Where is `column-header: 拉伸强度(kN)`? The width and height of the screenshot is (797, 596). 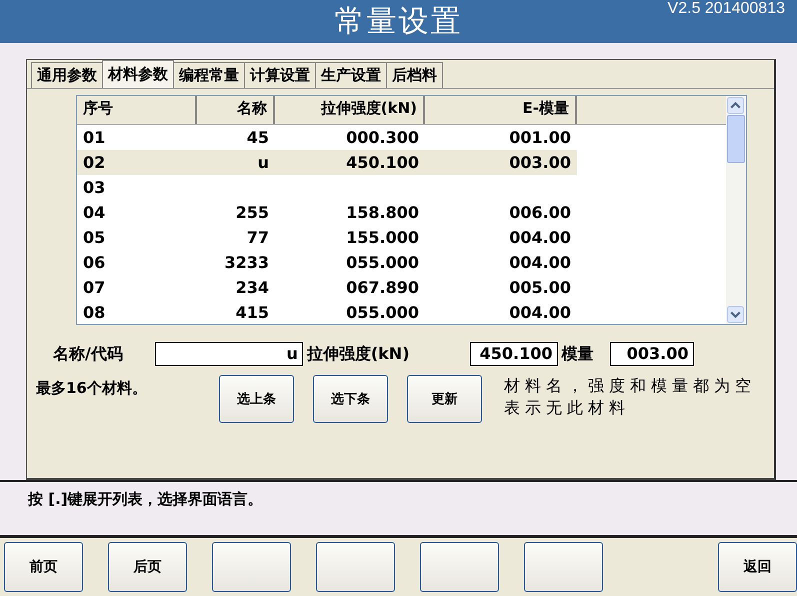 column-header: 拉伸强度(kN) is located at coordinates (350, 110).